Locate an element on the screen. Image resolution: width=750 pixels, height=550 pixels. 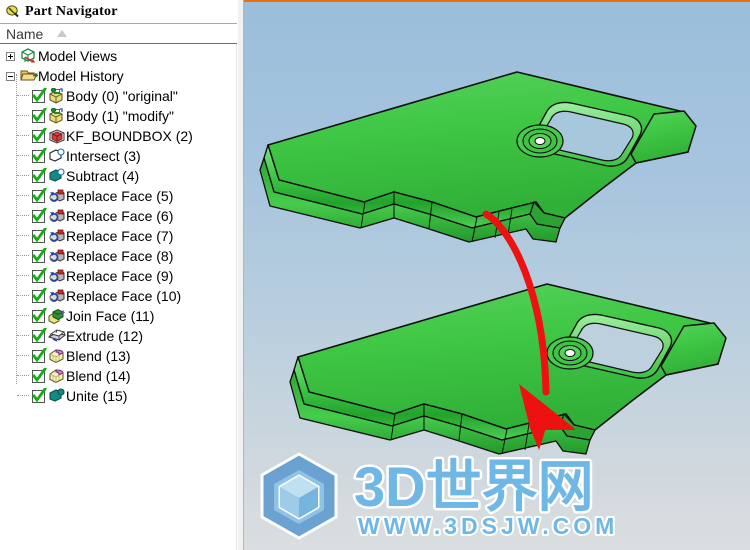
circular-boss-lower is located at coordinates (570, 353).